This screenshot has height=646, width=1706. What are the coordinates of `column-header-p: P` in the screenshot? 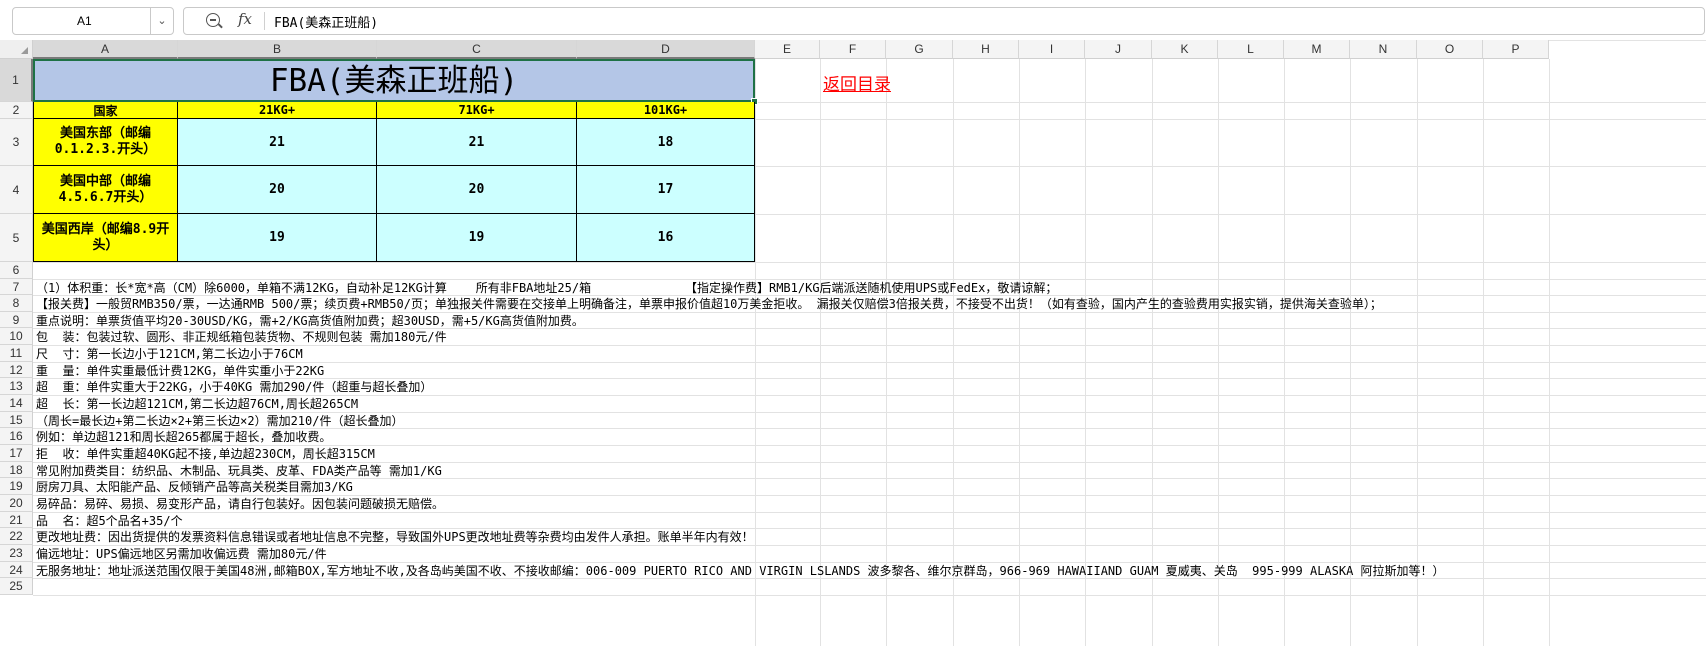 It's located at (1516, 49).